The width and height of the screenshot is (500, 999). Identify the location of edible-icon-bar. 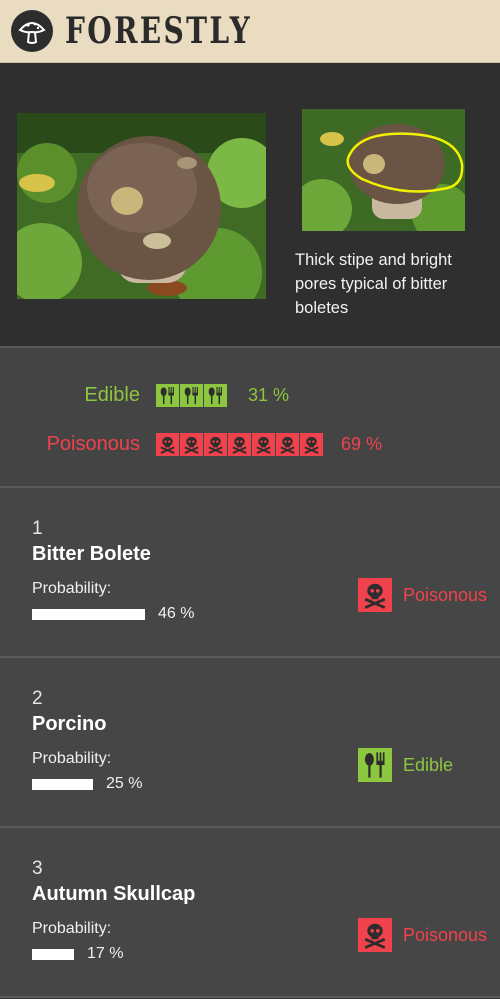
(191, 395).